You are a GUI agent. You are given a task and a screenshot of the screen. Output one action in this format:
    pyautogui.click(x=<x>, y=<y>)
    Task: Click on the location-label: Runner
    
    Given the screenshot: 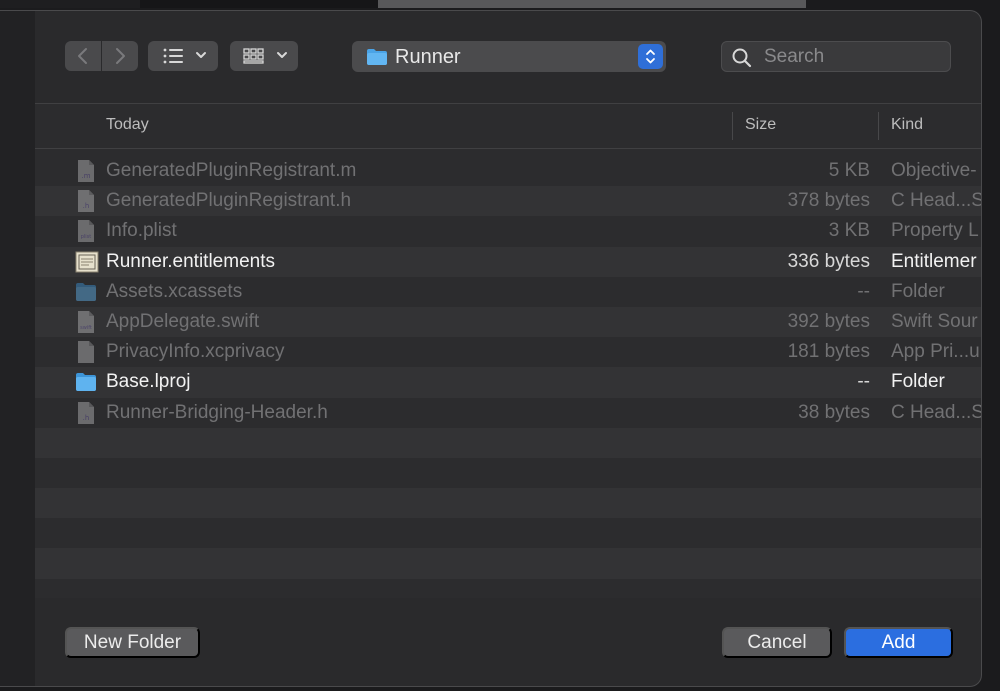 What is the action you would take?
    pyautogui.click(x=428, y=57)
    